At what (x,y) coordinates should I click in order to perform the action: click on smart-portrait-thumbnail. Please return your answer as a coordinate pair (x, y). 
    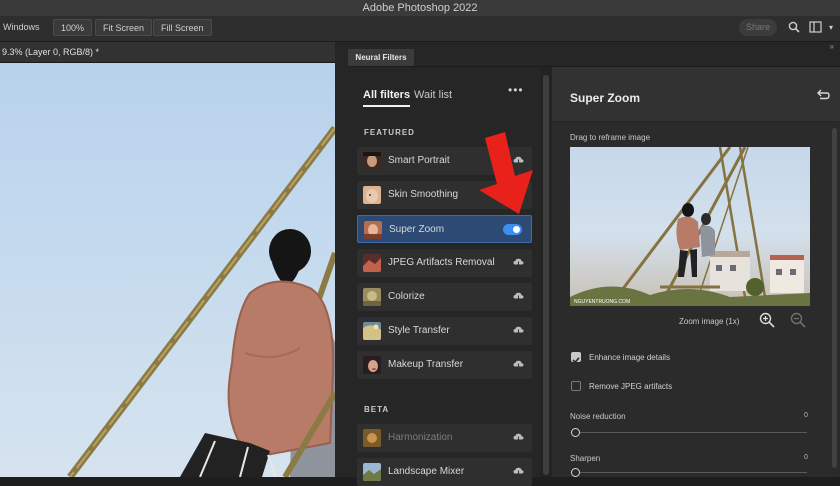
    Looking at the image, I should click on (372, 161).